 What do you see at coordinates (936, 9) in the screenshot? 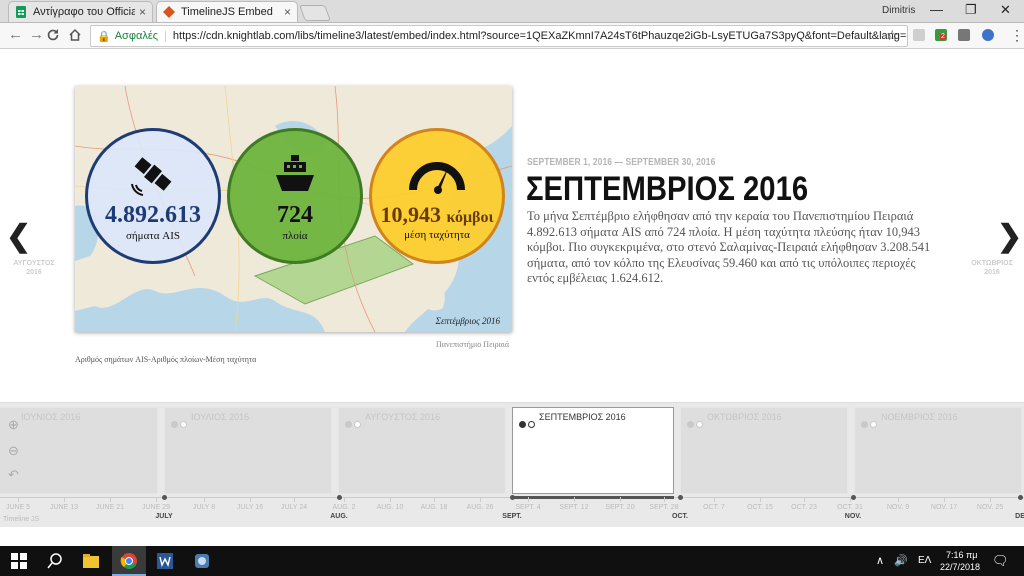
I see `minimize-icon: —` at bounding box center [936, 9].